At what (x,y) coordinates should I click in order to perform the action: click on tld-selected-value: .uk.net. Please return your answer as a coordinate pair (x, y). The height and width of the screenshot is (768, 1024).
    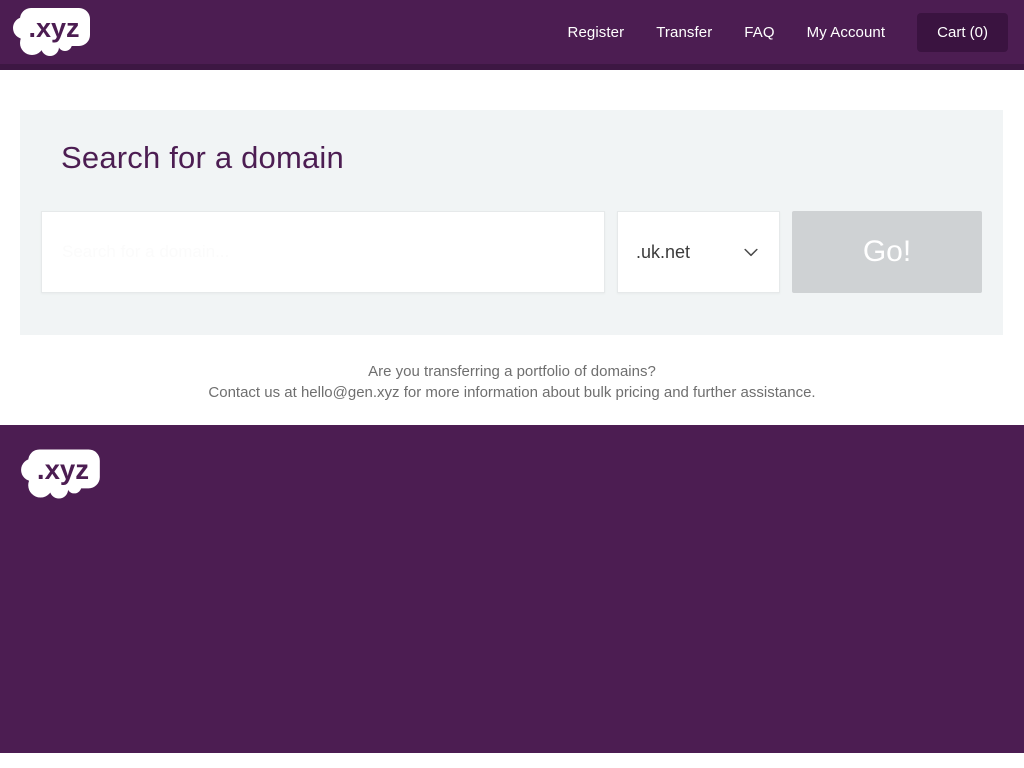
    Looking at the image, I should click on (663, 251).